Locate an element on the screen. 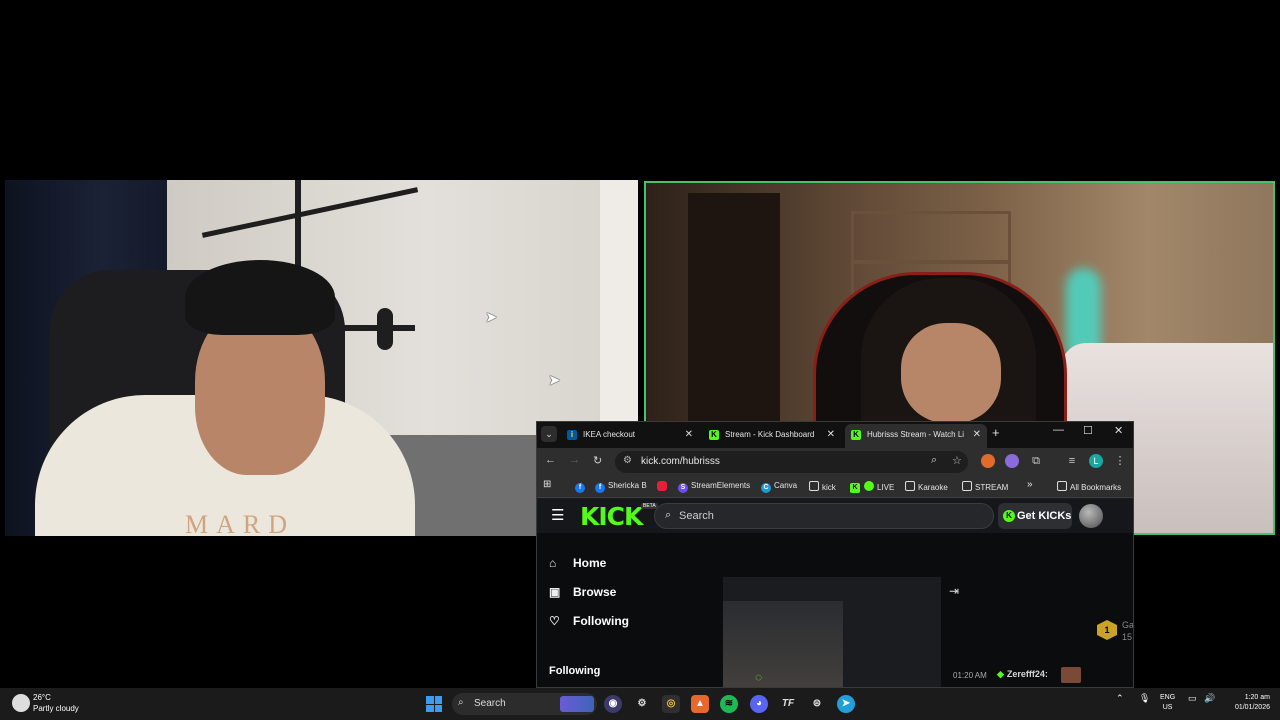 The width and height of the screenshot is (1280, 720). apps-grid-icon: ⊞ is located at coordinates (547, 484).